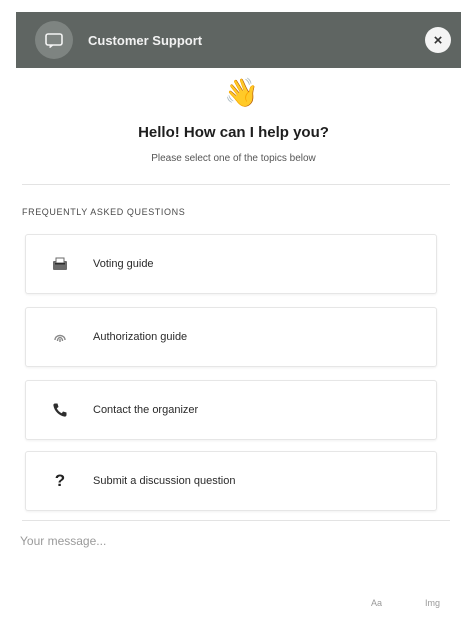  What do you see at coordinates (231, 337) in the screenshot?
I see `faq-item-authorization-guide: Authorization guide` at bounding box center [231, 337].